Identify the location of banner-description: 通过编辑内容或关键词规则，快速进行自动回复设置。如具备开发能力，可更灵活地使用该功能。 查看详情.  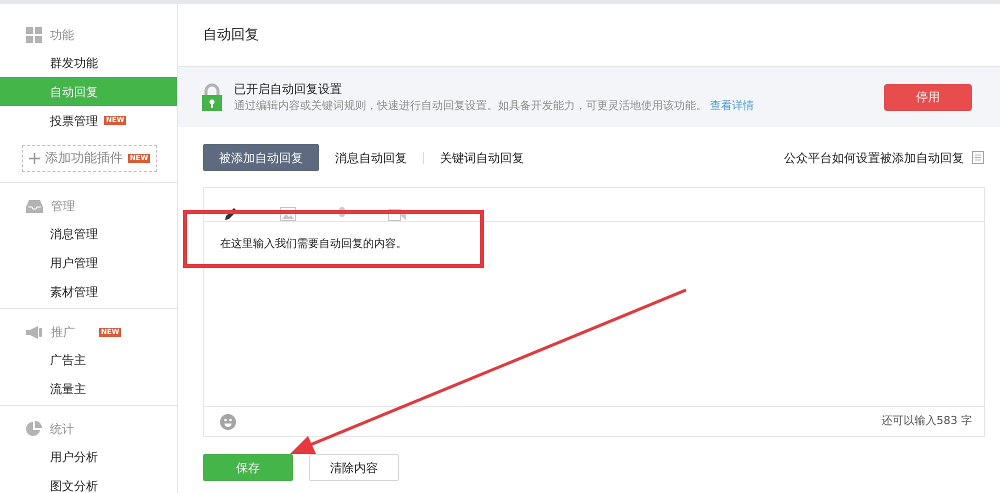
(494, 106).